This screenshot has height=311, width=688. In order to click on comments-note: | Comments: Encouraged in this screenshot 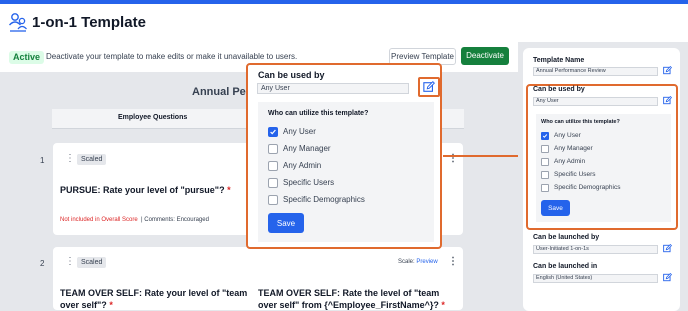, I will do `click(175, 220)`.